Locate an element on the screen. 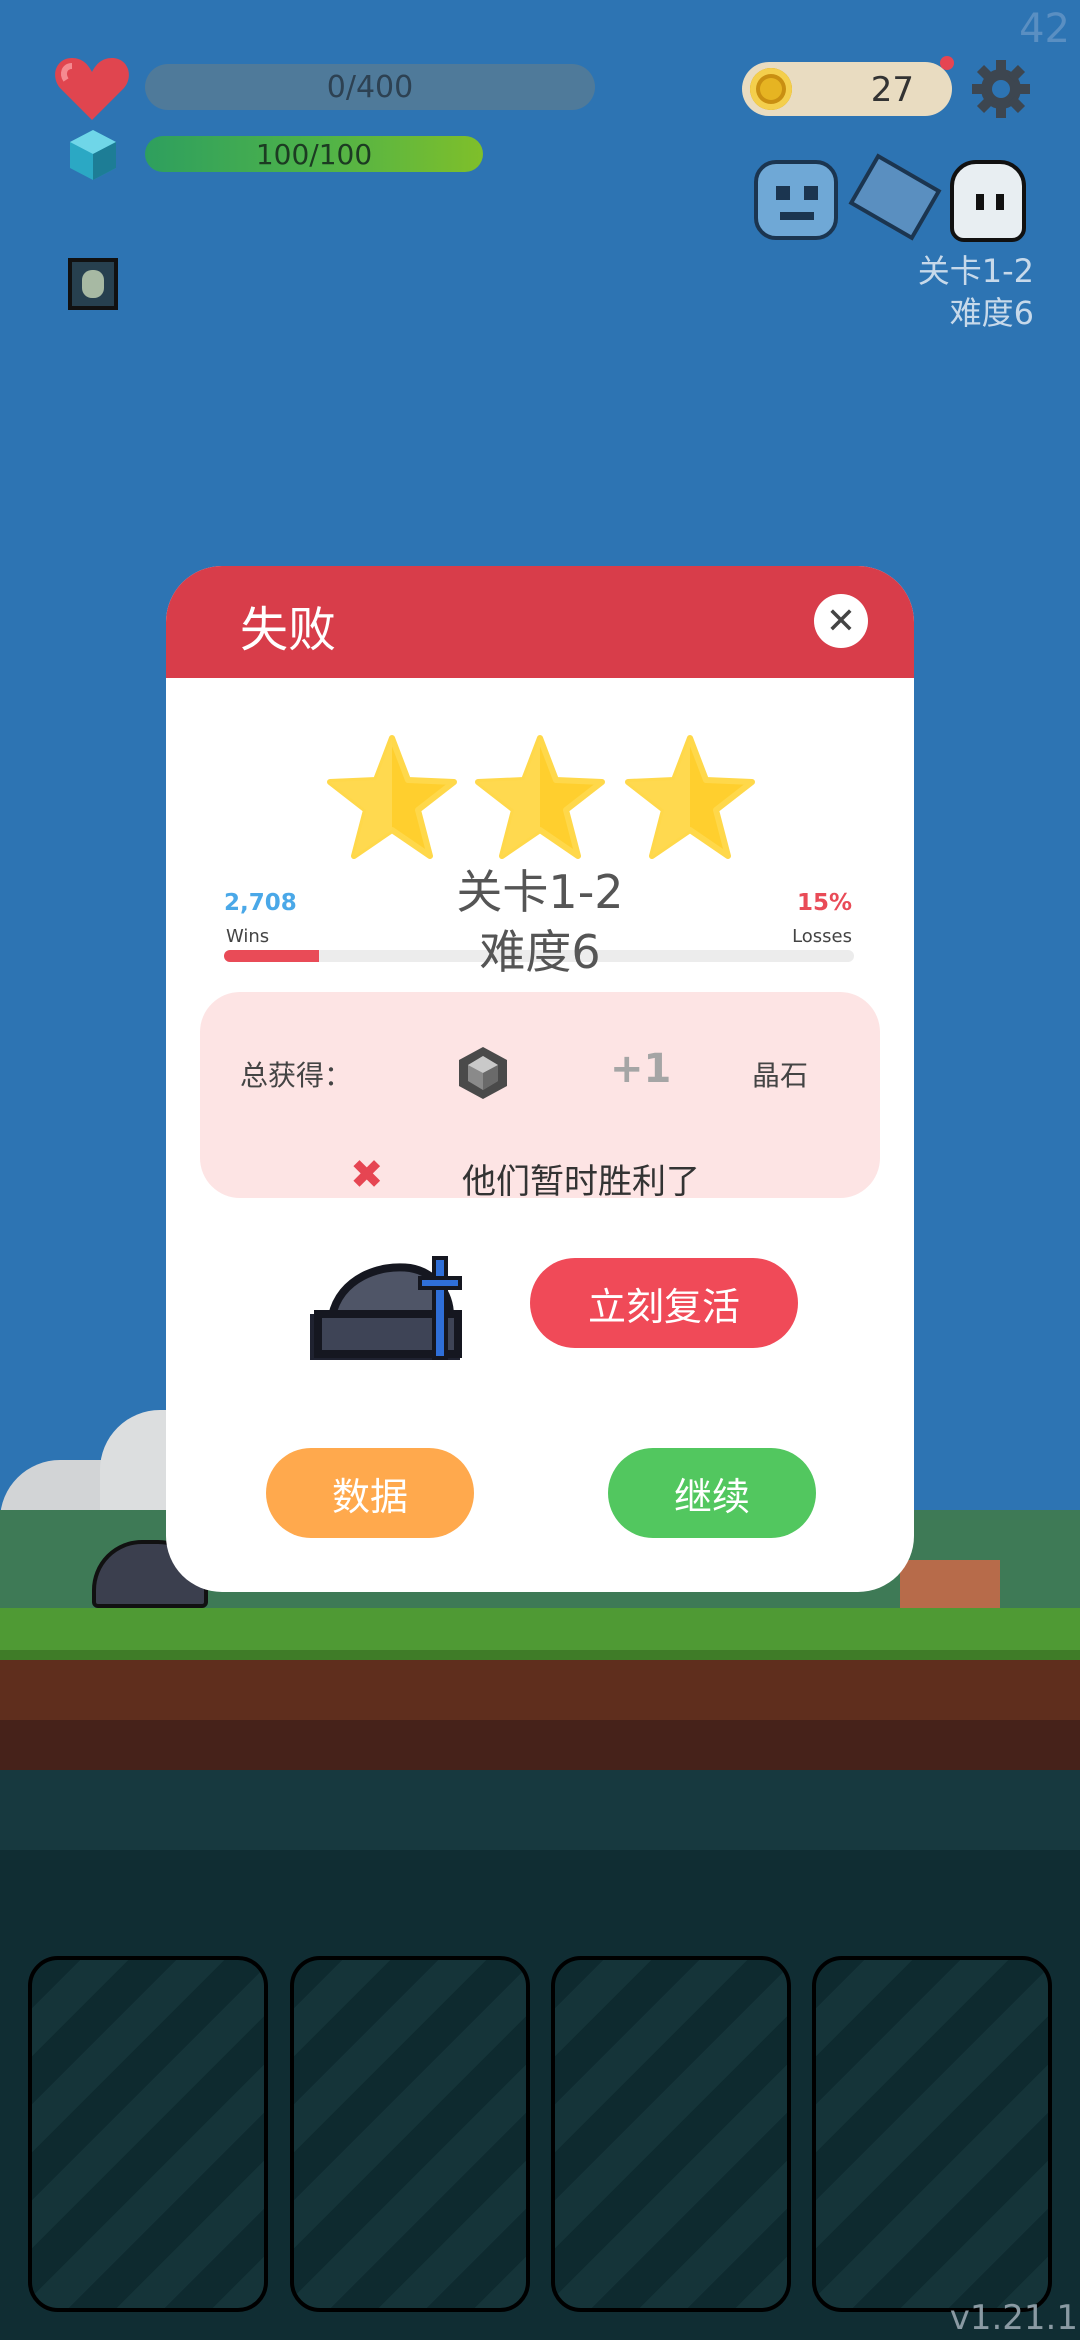 The image size is (1080, 2340). revive-button: 立刻复活 is located at coordinates (664, 1303).